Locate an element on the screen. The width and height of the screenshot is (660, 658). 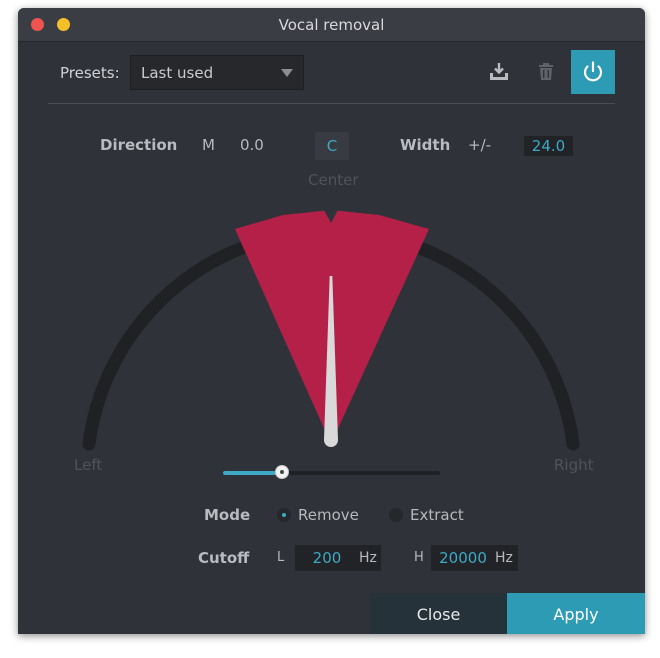
mode-remove-label: Remove is located at coordinates (328, 515).